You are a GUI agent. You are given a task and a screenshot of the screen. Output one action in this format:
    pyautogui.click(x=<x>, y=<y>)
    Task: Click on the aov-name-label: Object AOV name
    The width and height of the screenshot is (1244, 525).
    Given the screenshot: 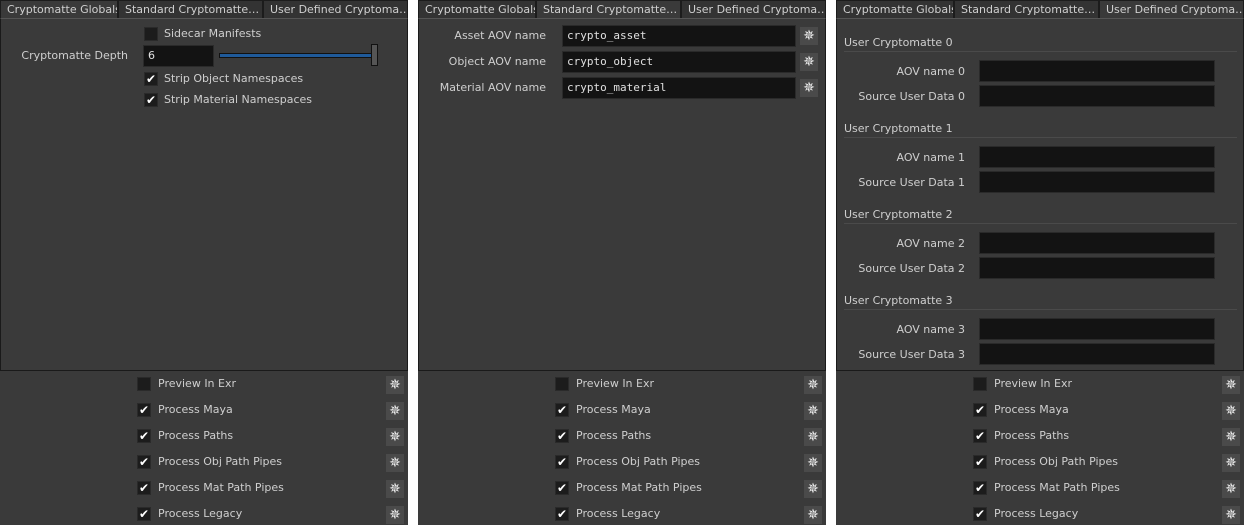 What is the action you would take?
    pyautogui.click(x=497, y=61)
    